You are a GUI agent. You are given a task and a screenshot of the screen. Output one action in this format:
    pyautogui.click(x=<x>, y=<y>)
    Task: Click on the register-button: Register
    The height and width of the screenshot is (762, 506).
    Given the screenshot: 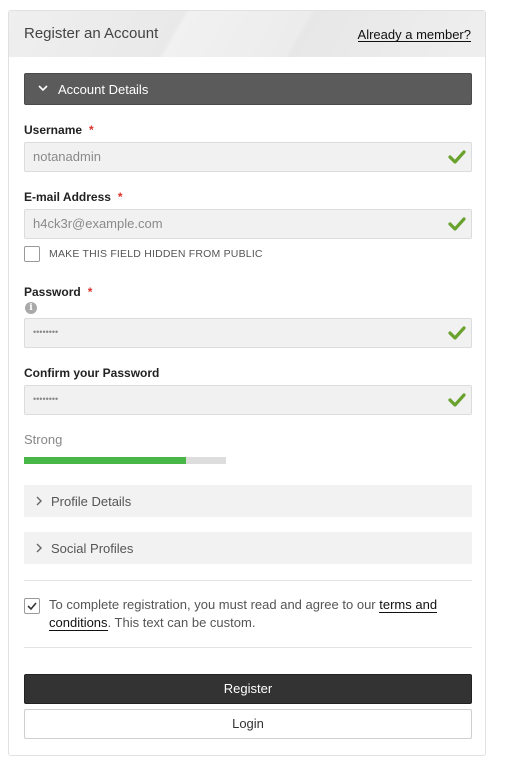 What is the action you would take?
    pyautogui.click(x=248, y=689)
    